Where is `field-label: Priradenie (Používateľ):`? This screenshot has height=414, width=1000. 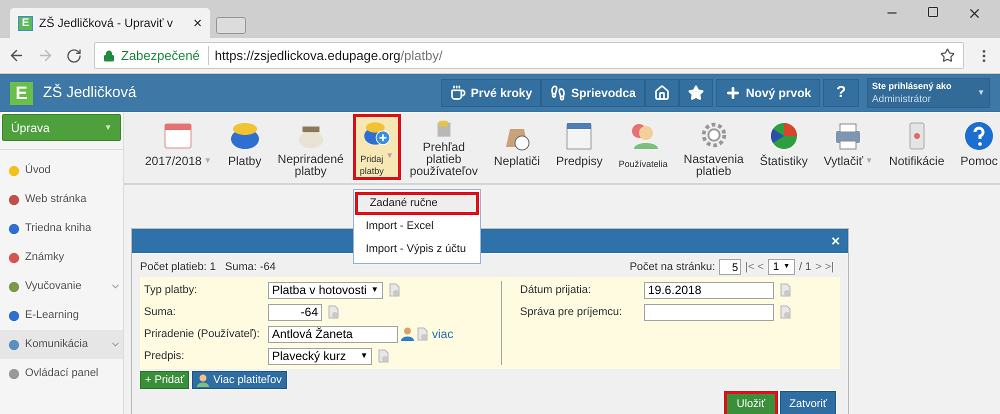 field-label: Priradenie (Používateľ): is located at coordinates (202, 334).